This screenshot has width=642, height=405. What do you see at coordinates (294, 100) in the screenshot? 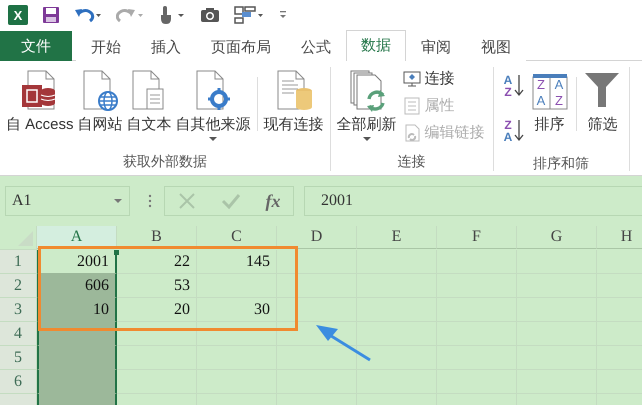
I see `ribbon-button: 现有连接` at bounding box center [294, 100].